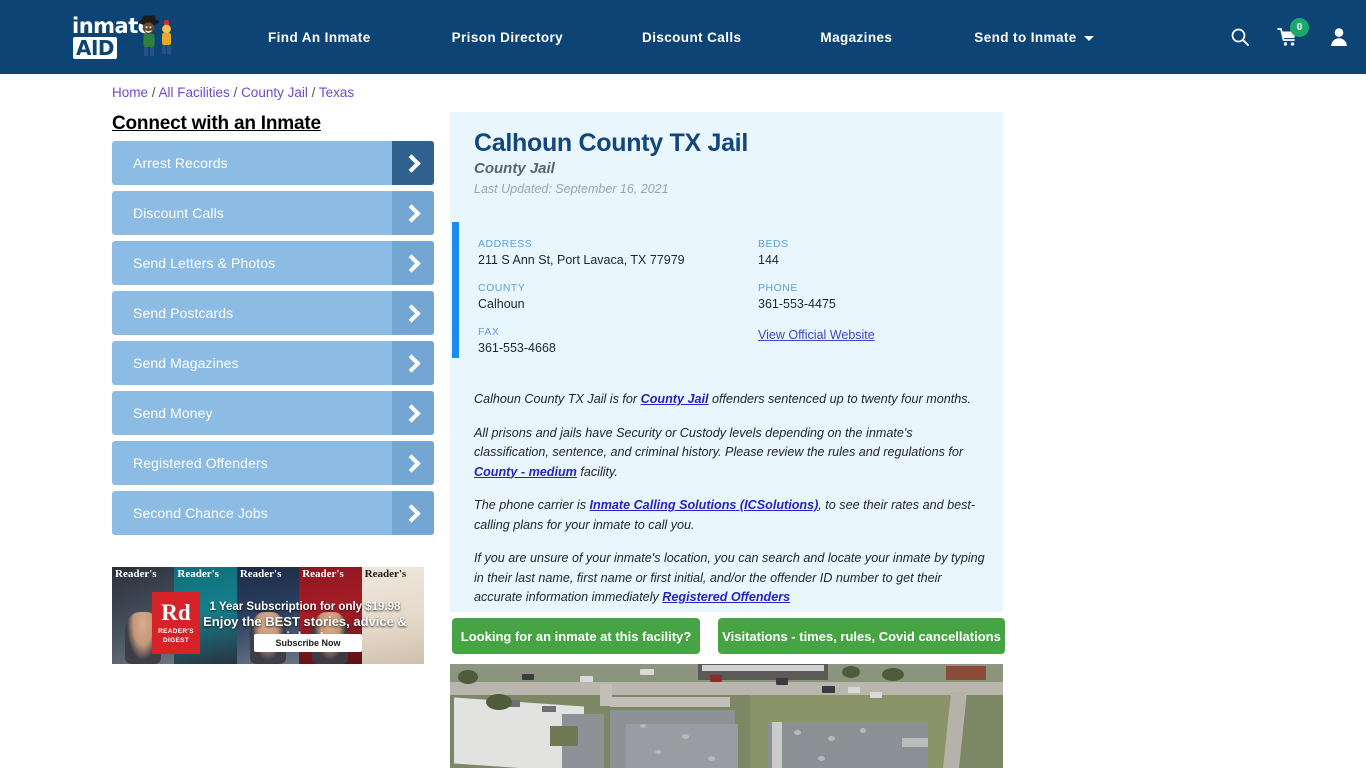  What do you see at coordinates (305, 607) in the screenshot?
I see `ad-headline-primary: 1 Year Subscription for only $19.98` at bounding box center [305, 607].